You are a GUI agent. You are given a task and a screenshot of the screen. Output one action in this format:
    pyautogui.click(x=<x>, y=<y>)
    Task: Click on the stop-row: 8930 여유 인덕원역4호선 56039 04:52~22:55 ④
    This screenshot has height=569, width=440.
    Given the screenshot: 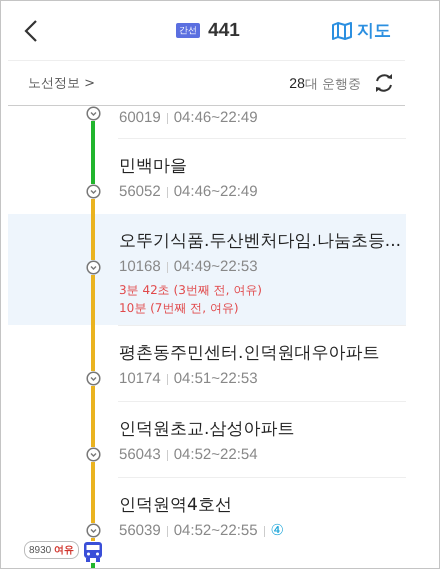 What is the action you would take?
    pyautogui.click(x=207, y=522)
    